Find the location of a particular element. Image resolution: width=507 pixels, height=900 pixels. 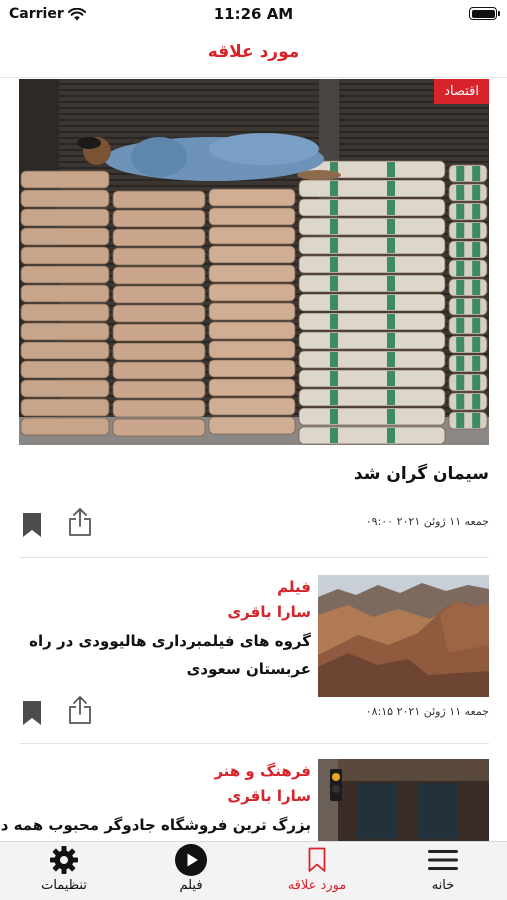

page-title: مورد علاقه is located at coordinates (253, 52).